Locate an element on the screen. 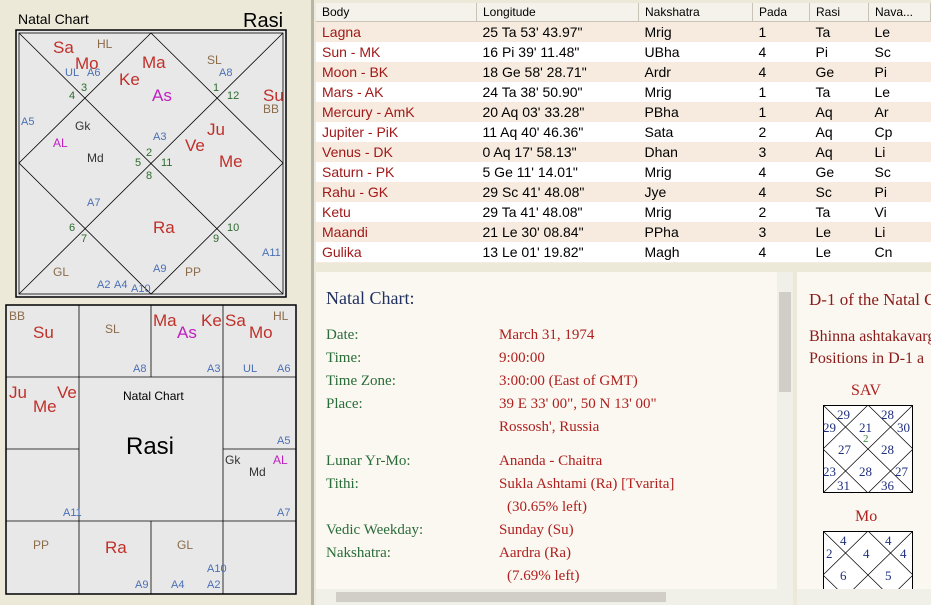  table-cell: Cn is located at coordinates (899, 252).